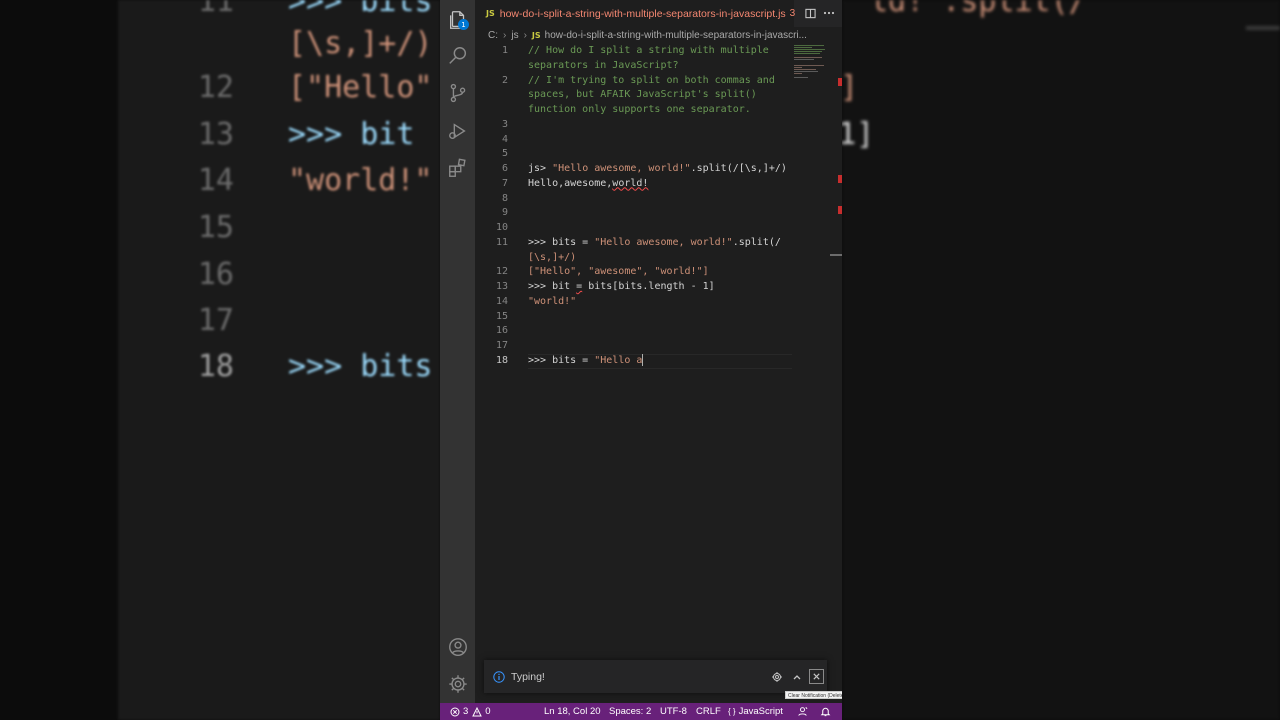 This screenshot has height=720, width=1280. I want to click on feedback-icon, so click(802, 711).